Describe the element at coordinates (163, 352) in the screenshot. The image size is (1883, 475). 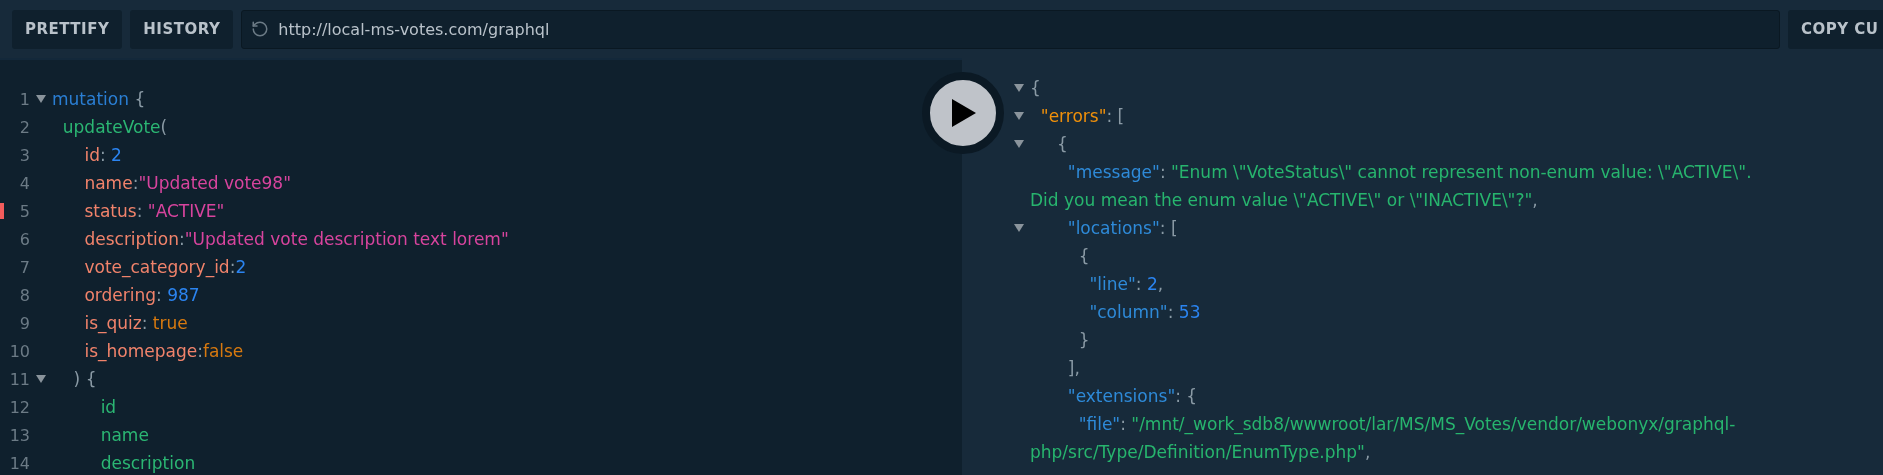
I see `code-line: is_homepage:false` at that location.